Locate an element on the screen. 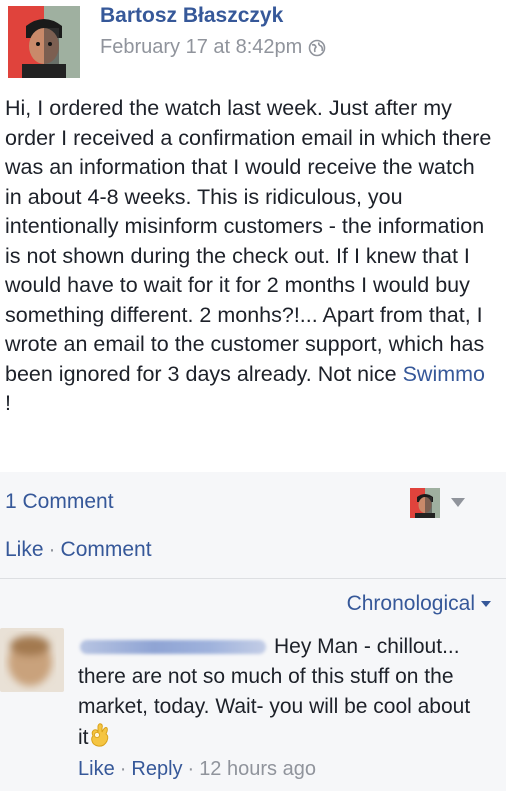 This screenshot has height=791, width=506. commenter-avatar-image is located at coordinates (32, 660).